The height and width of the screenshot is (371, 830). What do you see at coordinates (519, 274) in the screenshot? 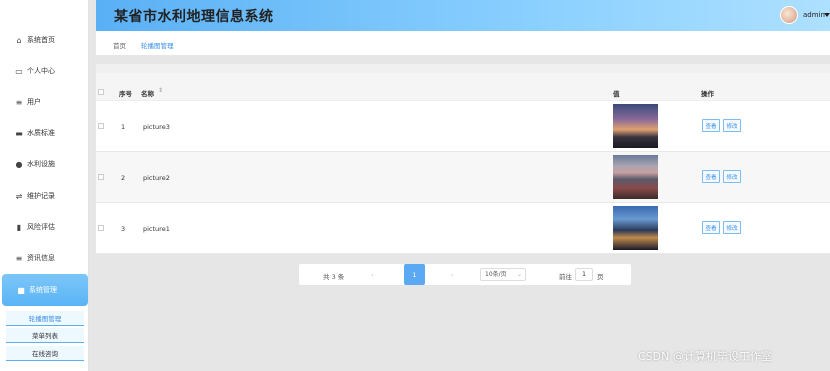
I see `chevron-down-icon: ⌄` at bounding box center [519, 274].